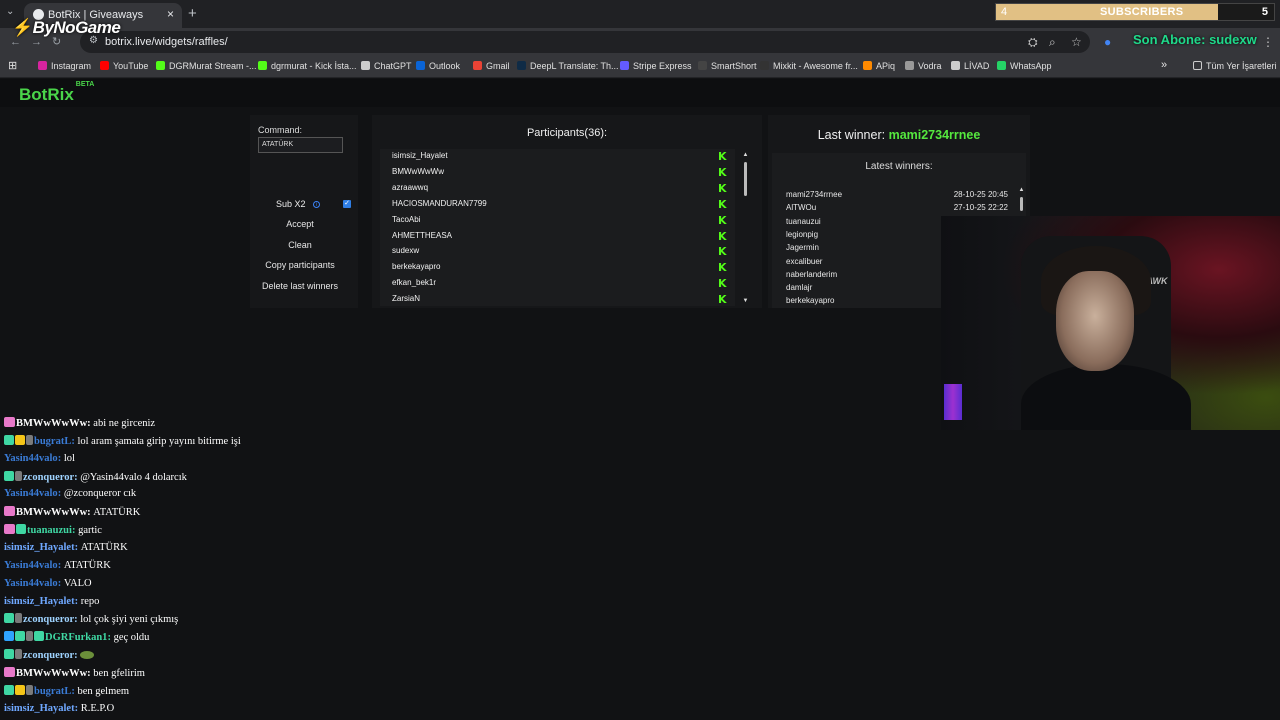 The width and height of the screenshot is (1280, 720). What do you see at coordinates (1024, 66) in the screenshot?
I see `bookmark-14: WhatsApp` at bounding box center [1024, 66].